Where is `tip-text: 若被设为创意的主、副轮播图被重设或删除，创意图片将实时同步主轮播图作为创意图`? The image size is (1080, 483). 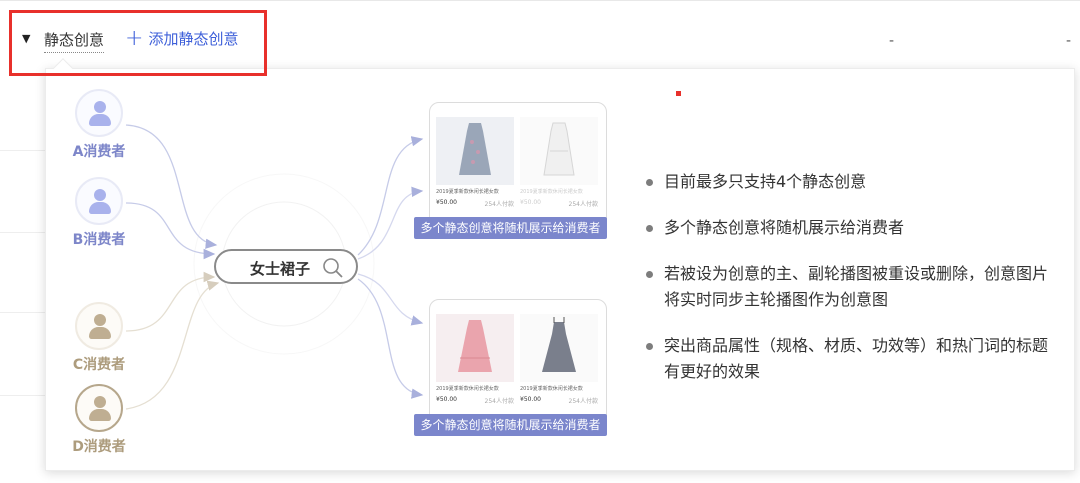
tip-text: 若被设为创意的主、副轮播图被重设或删除，创意图片将实时同步主轮播图作为创意图 is located at coordinates (856, 286).